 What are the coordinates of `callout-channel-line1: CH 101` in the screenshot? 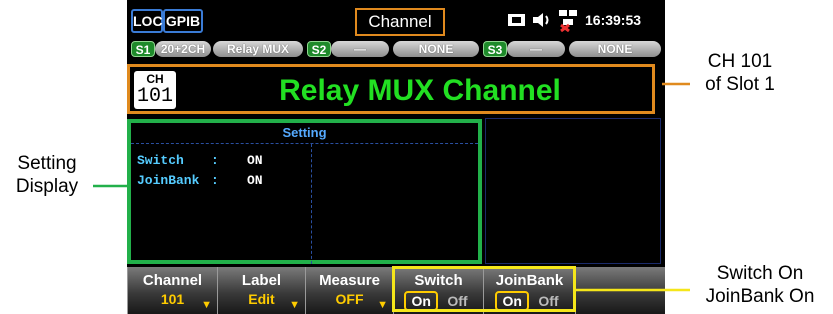 It's located at (740, 61).